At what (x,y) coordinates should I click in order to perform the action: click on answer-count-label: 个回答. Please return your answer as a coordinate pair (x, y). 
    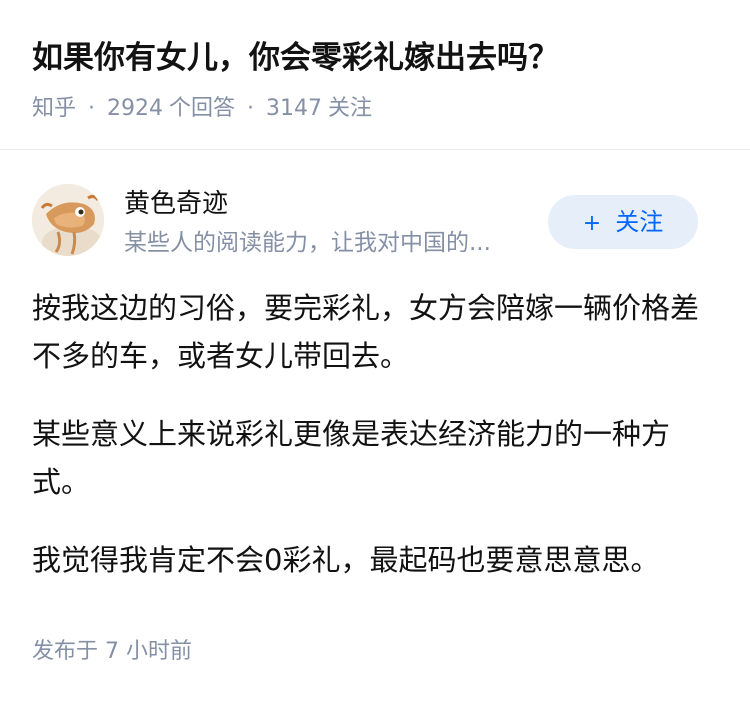
    Looking at the image, I should click on (202, 108).